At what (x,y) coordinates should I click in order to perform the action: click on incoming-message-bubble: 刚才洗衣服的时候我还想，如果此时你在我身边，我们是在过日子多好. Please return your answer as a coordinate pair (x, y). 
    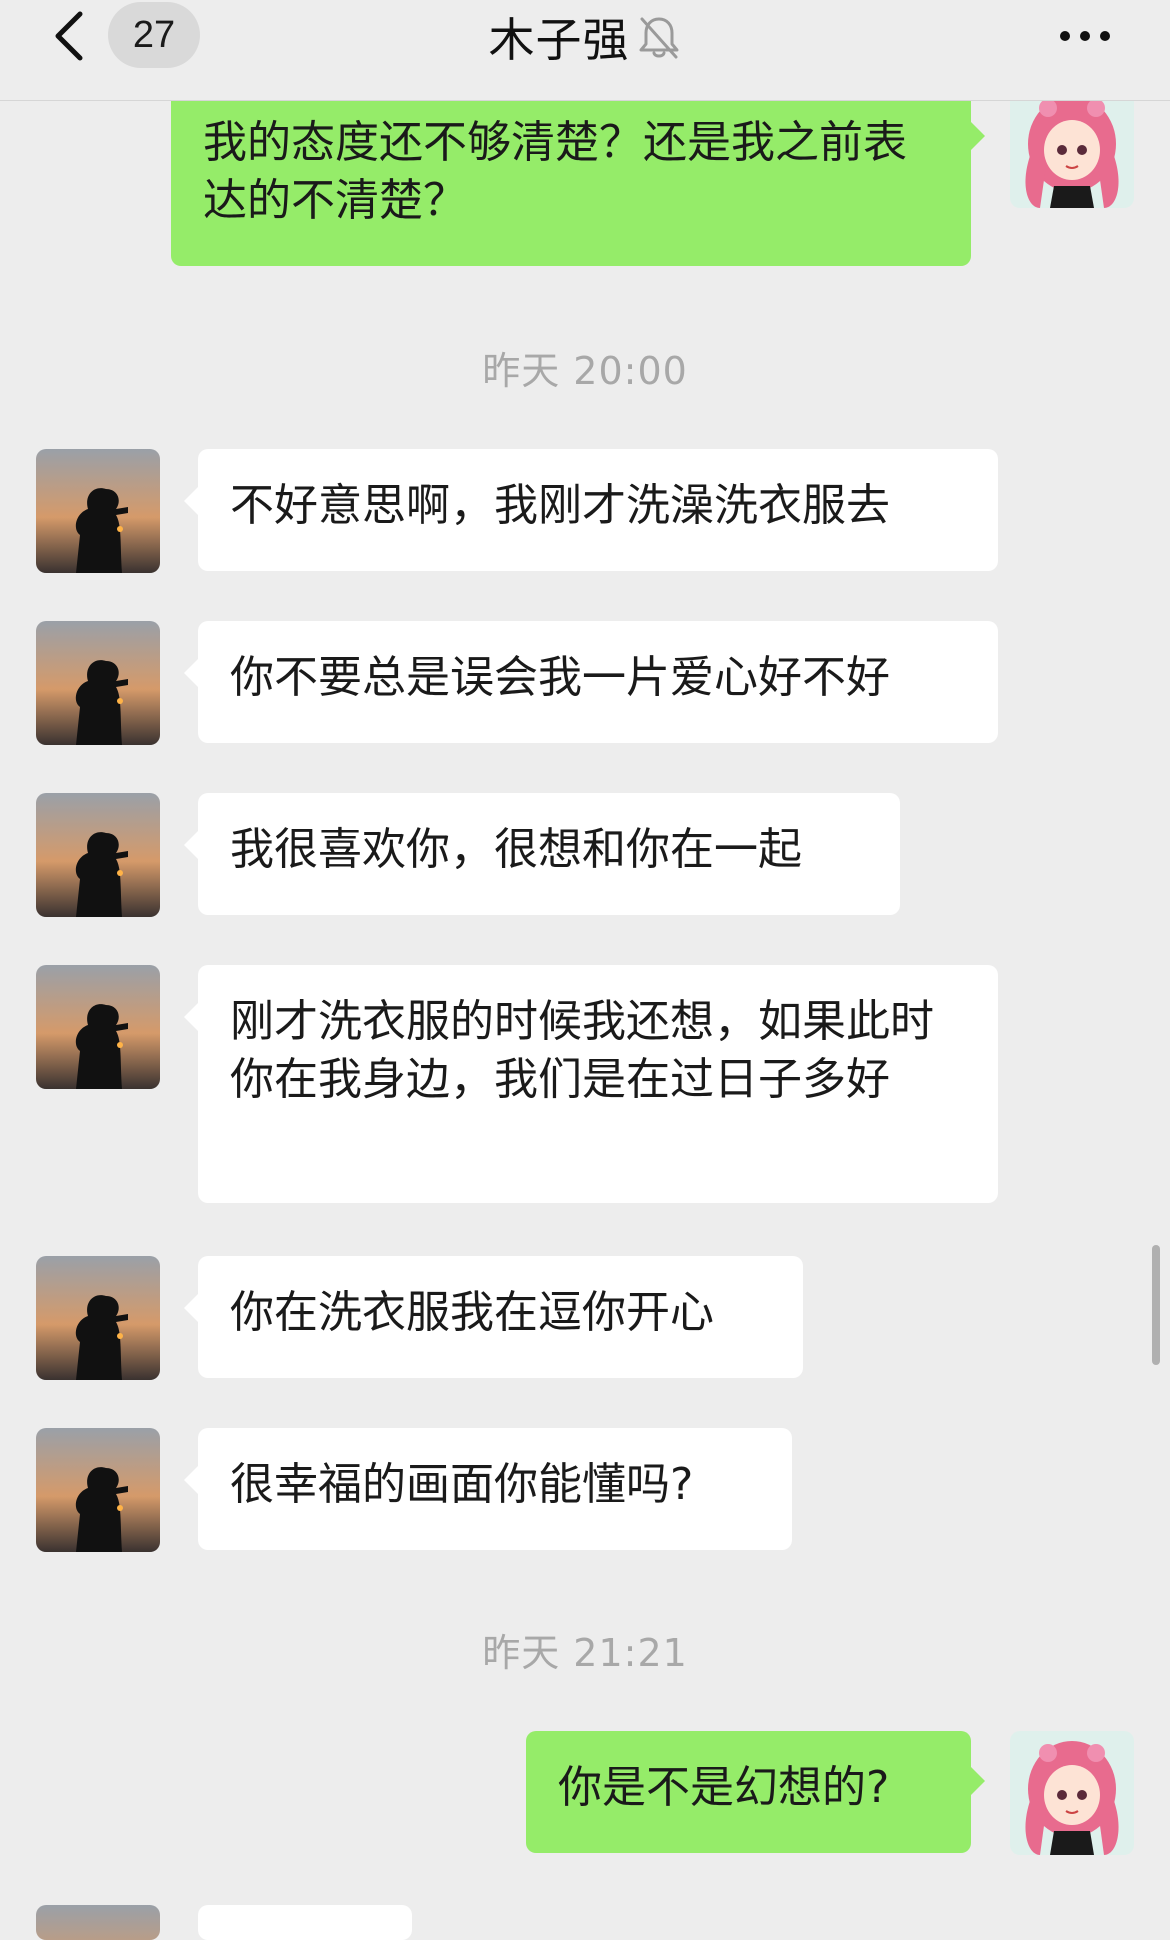
    Looking at the image, I should click on (591, 1084).